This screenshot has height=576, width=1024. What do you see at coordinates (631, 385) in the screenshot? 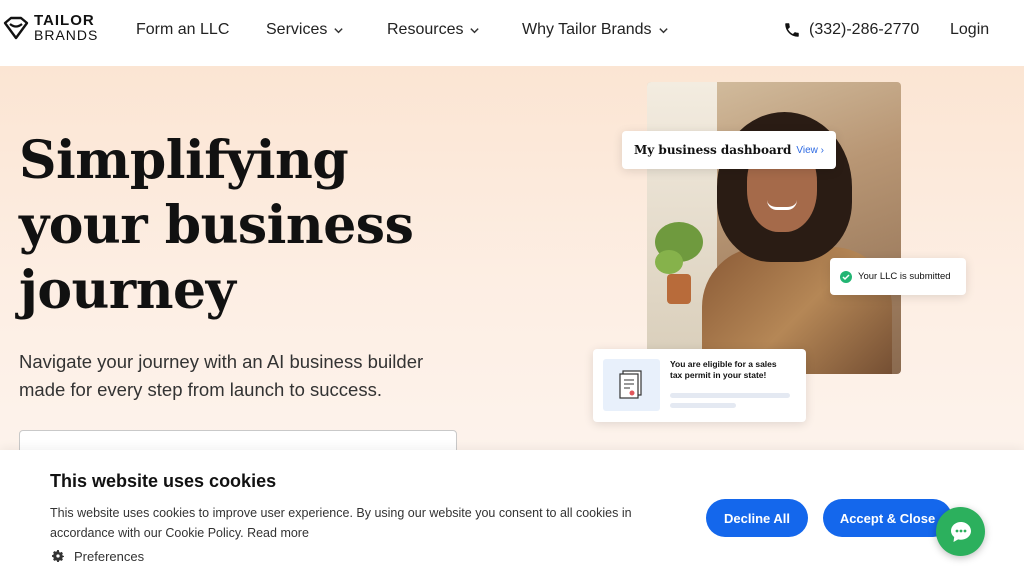
I see `document-icon` at bounding box center [631, 385].